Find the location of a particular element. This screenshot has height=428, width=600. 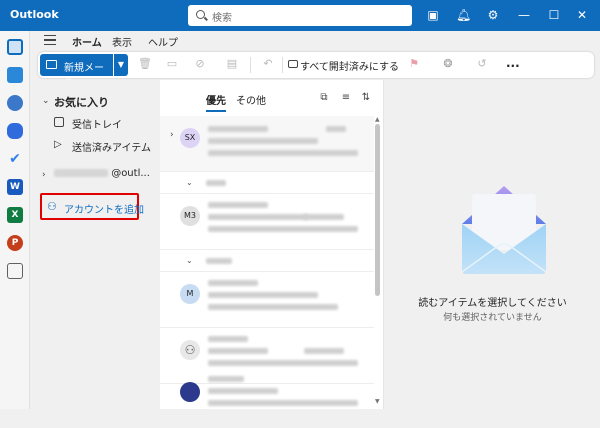

word-icon: W is located at coordinates (15, 187).